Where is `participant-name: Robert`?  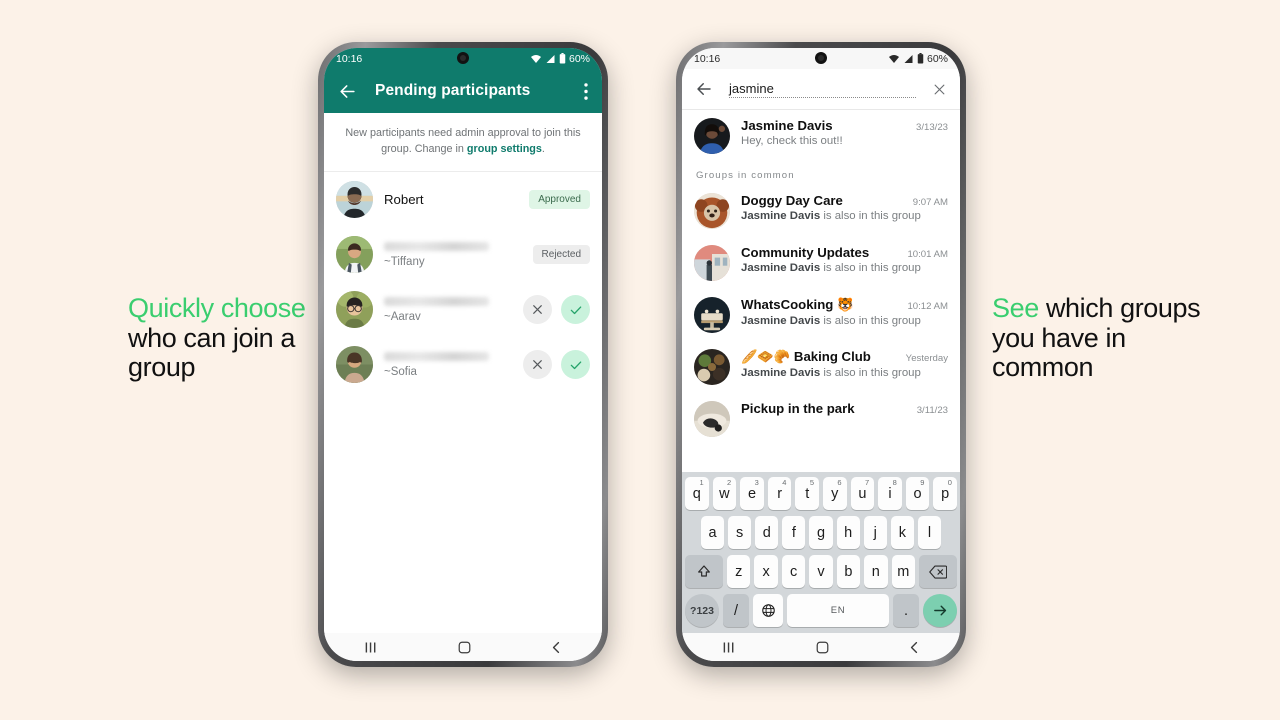 participant-name: Robert is located at coordinates (404, 200).